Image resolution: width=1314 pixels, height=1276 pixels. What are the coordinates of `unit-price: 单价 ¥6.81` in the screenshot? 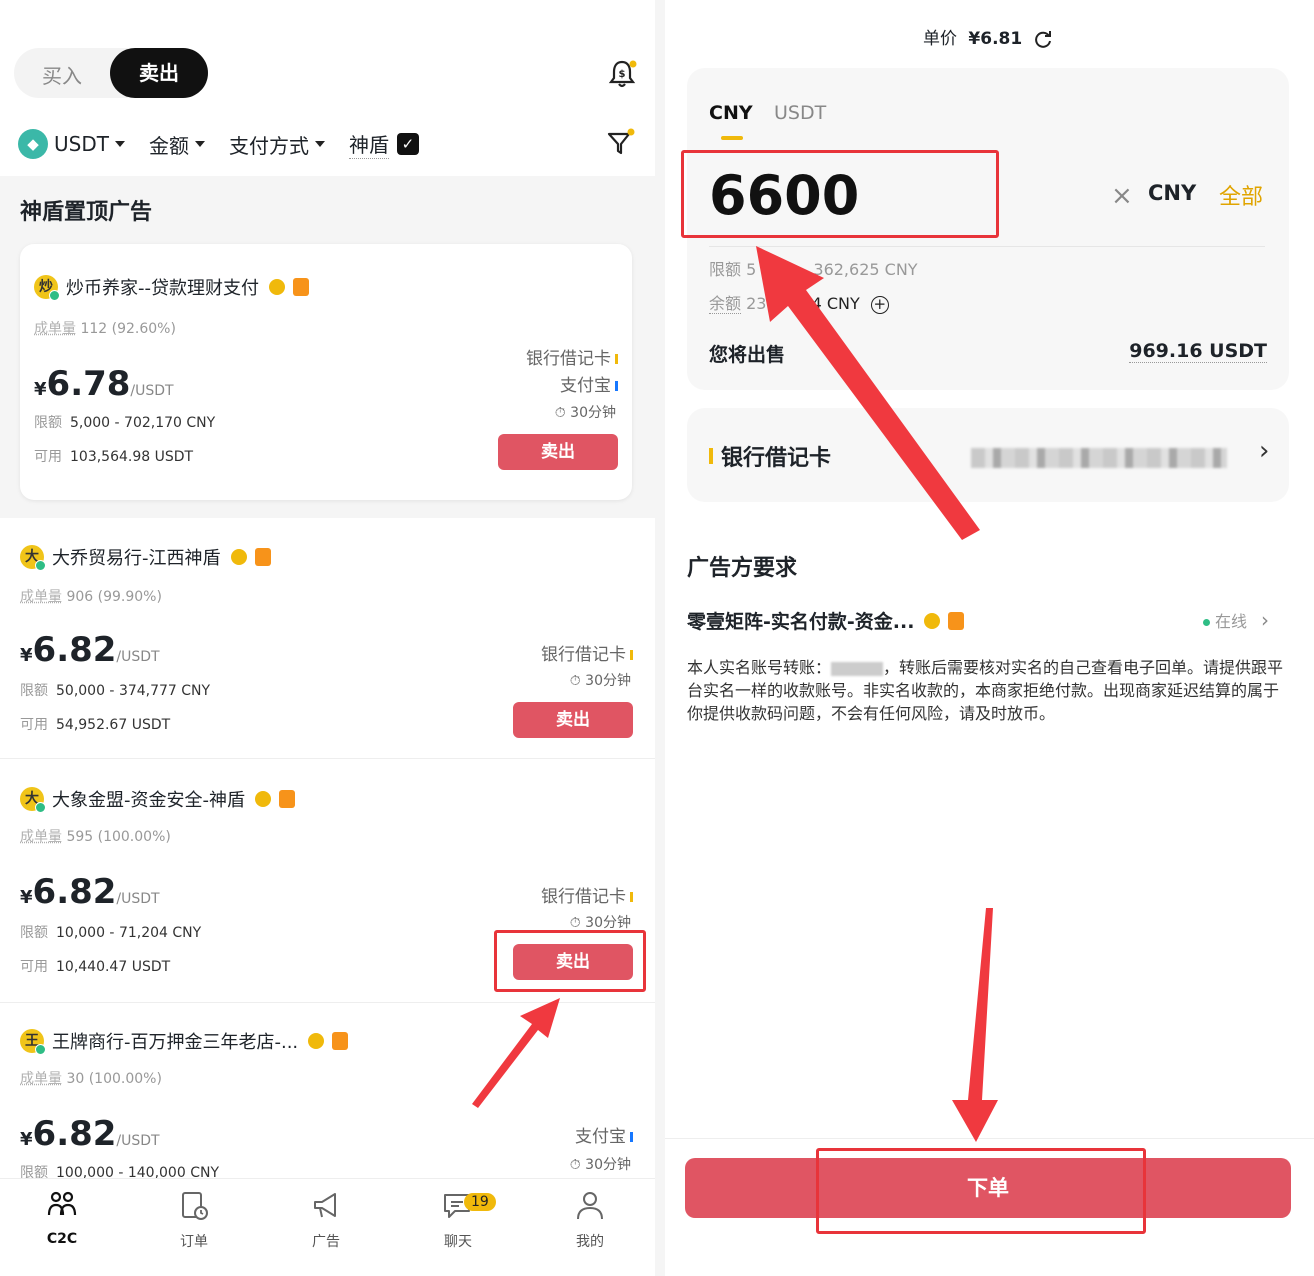 It's located at (988, 37).